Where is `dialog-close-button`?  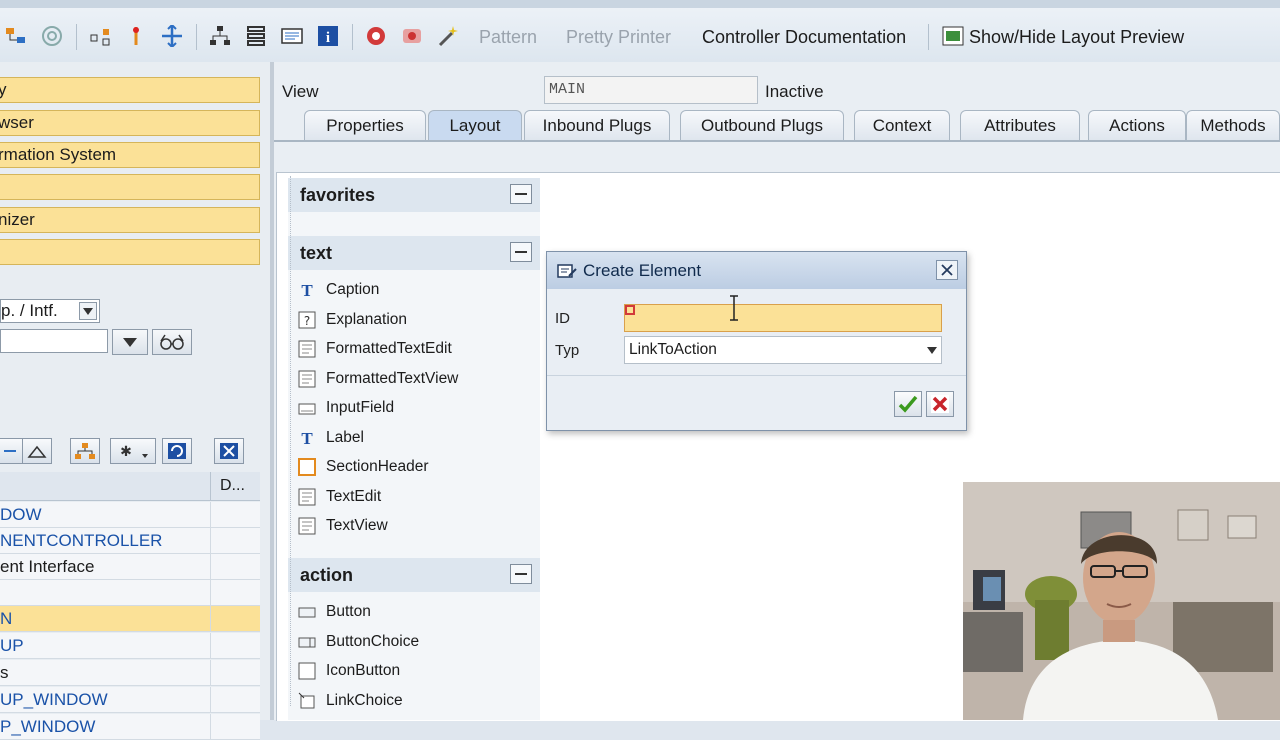 dialog-close-button is located at coordinates (947, 270).